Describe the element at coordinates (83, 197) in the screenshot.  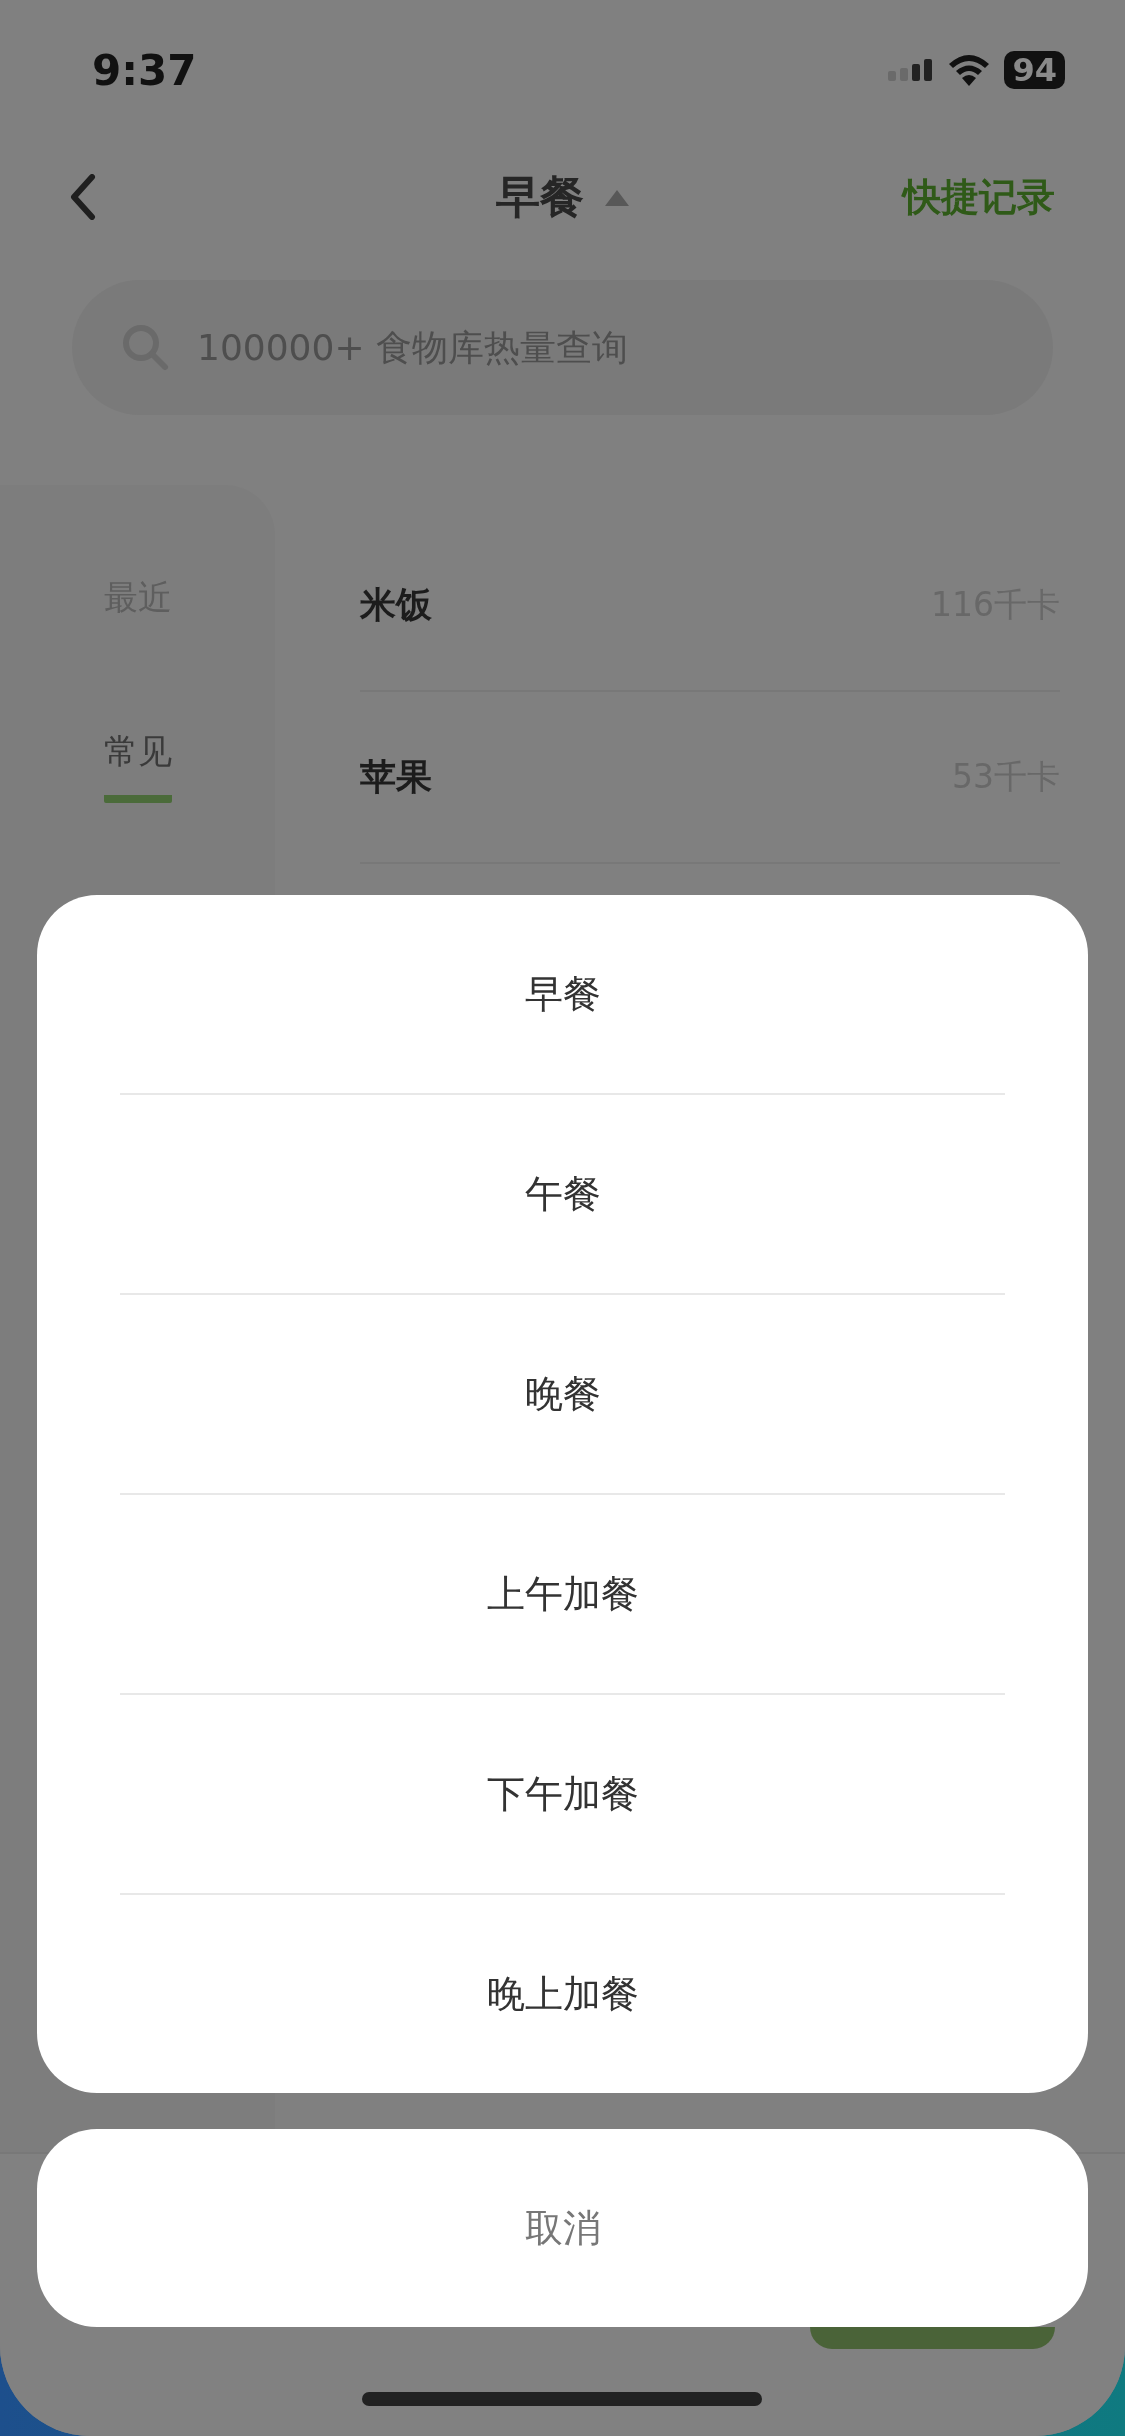
I see `back-icon` at that location.